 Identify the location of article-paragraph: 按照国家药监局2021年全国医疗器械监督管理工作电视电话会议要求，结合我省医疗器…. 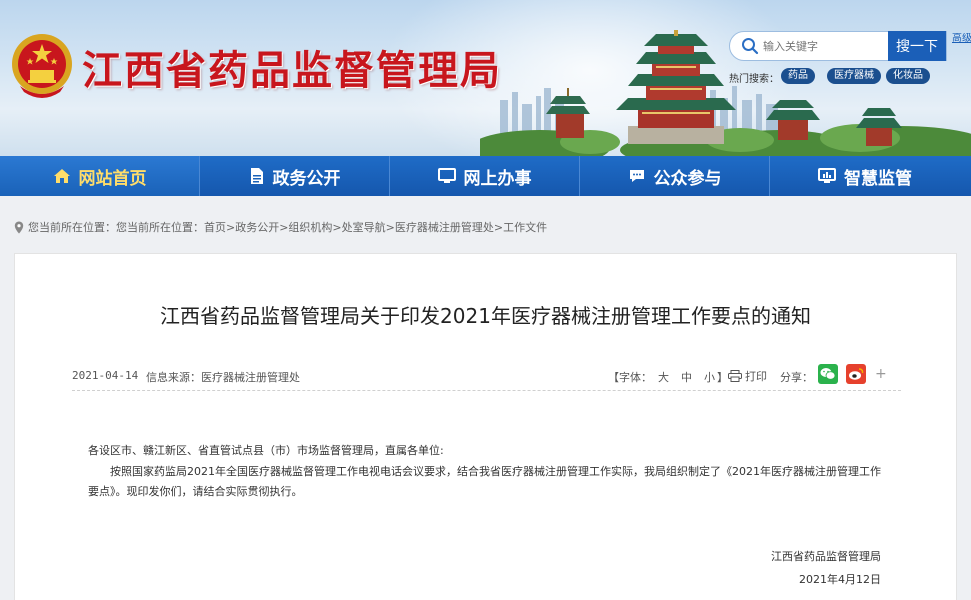
(484, 481).